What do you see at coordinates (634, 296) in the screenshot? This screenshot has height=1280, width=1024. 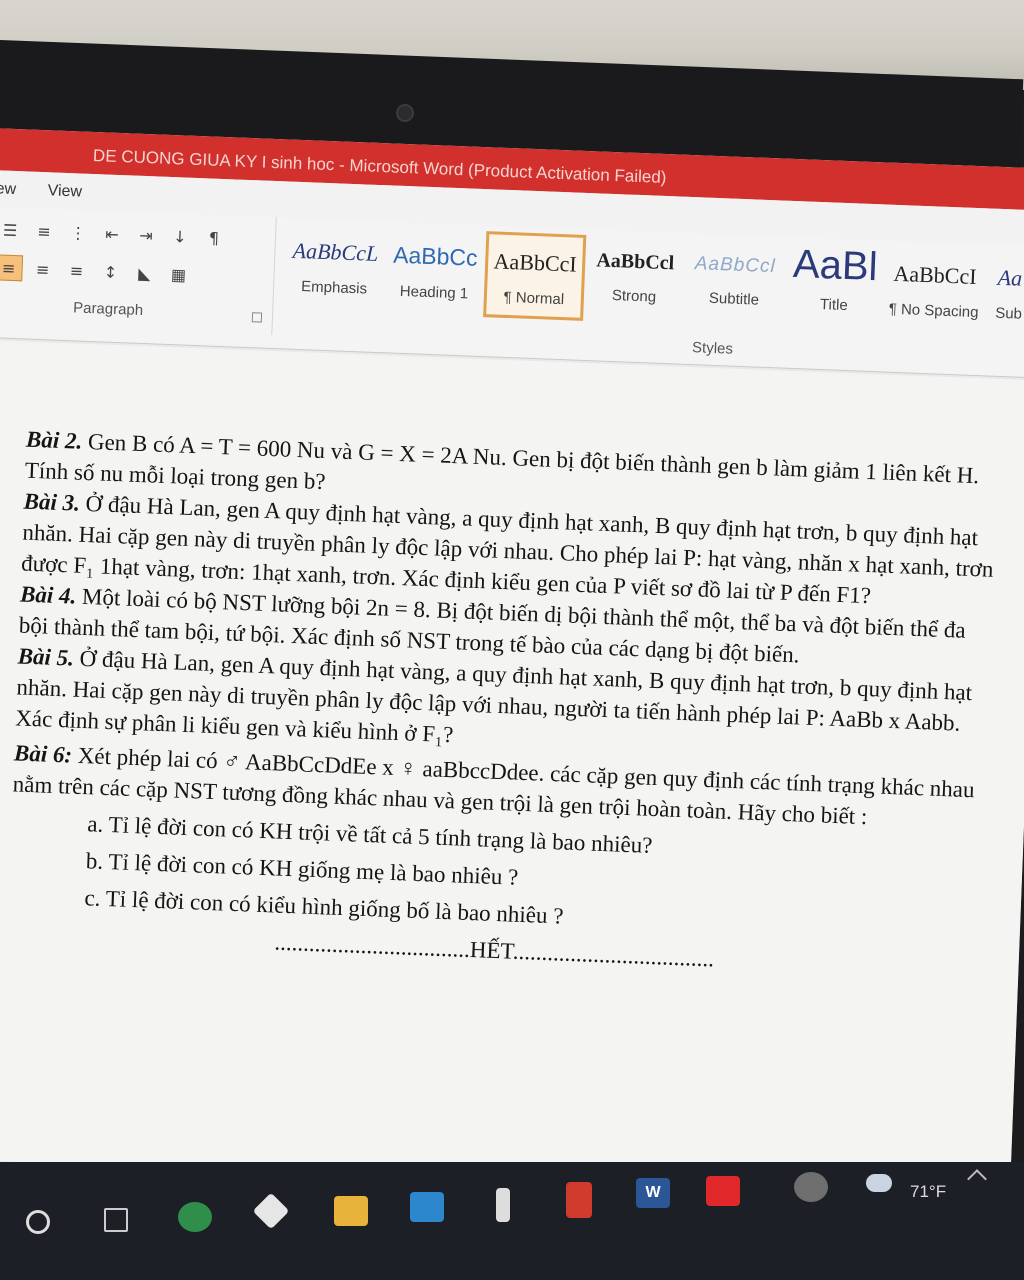 I see `style-name: Strong` at bounding box center [634, 296].